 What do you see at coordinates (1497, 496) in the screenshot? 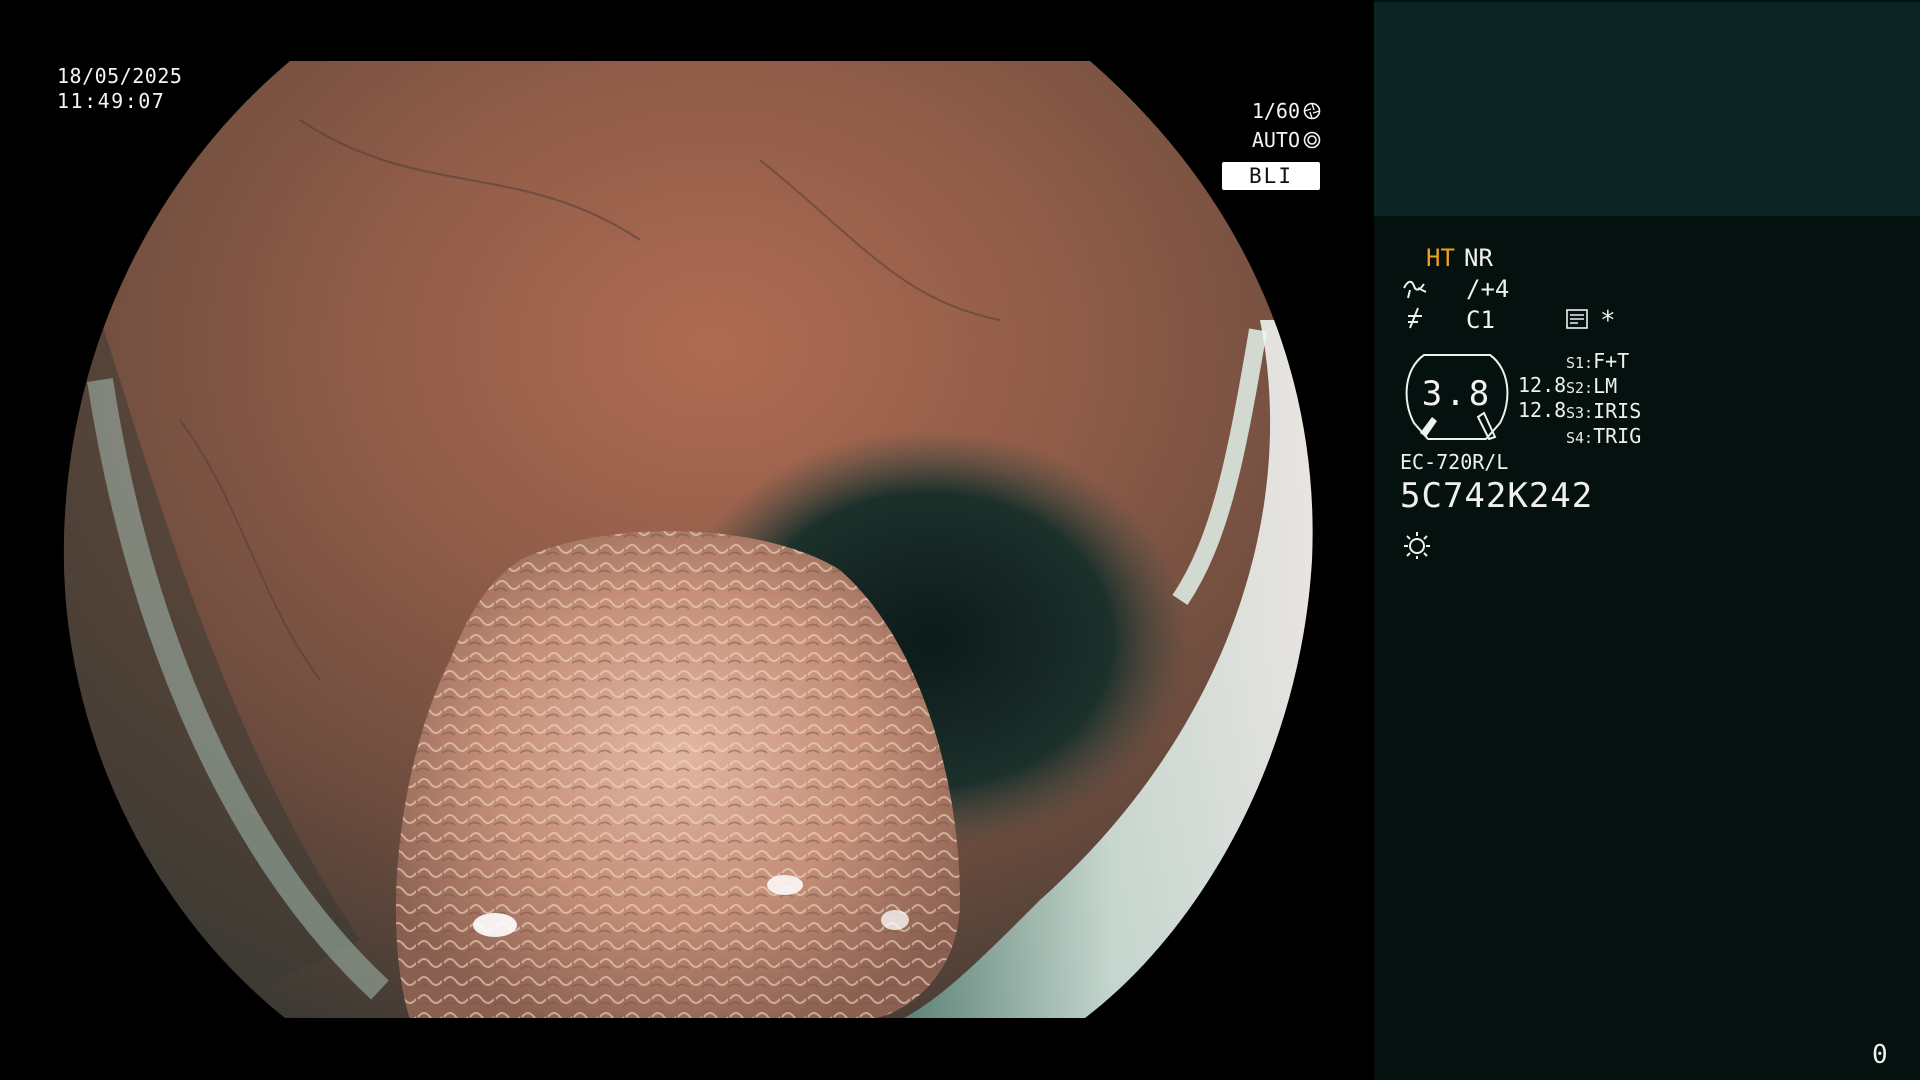
I see `scope-serial-number: 5C742K242` at bounding box center [1497, 496].